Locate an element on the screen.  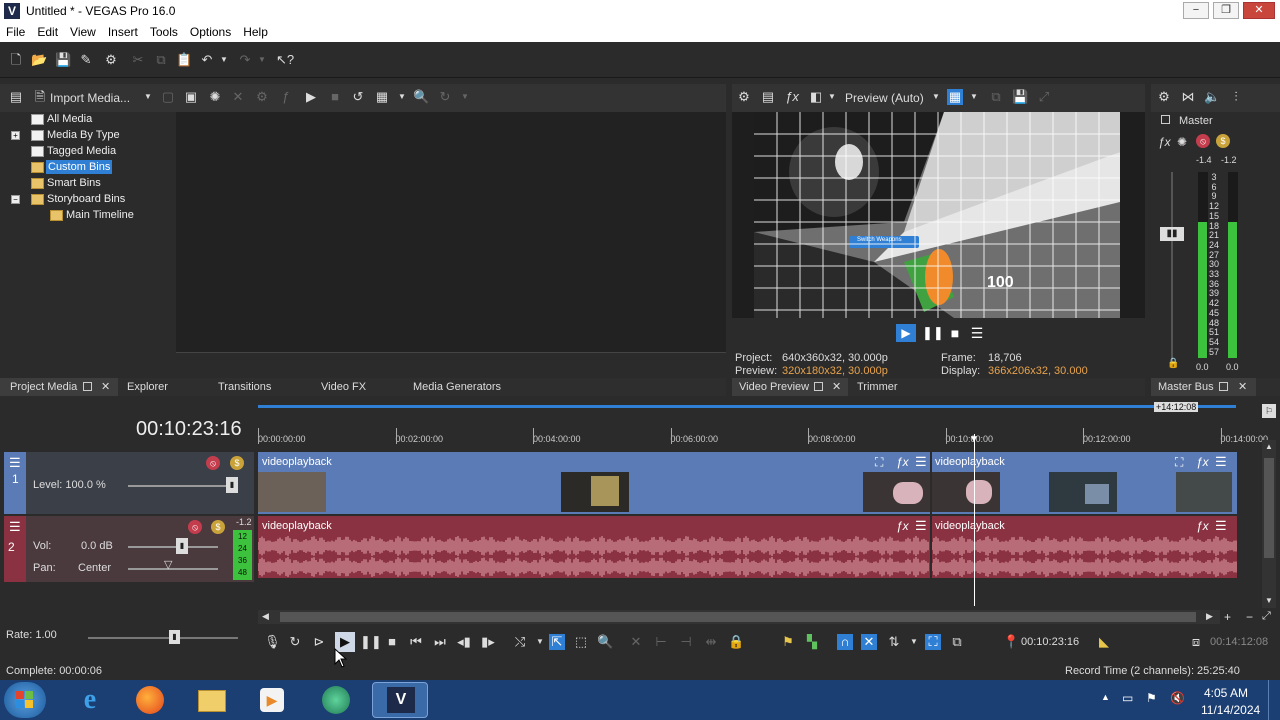
lock-envelopes-icon: ⛶ is located at coordinates (933, 642).